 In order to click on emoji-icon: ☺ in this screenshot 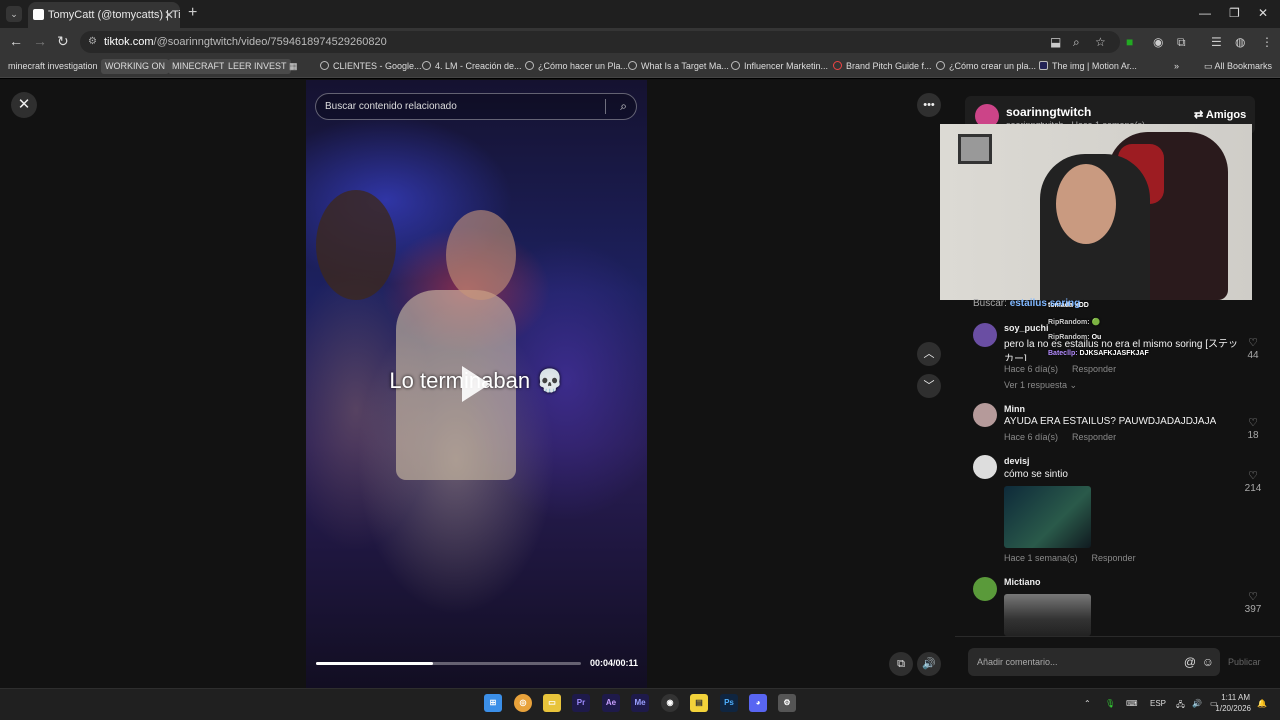, I will do `click(1208, 662)`.